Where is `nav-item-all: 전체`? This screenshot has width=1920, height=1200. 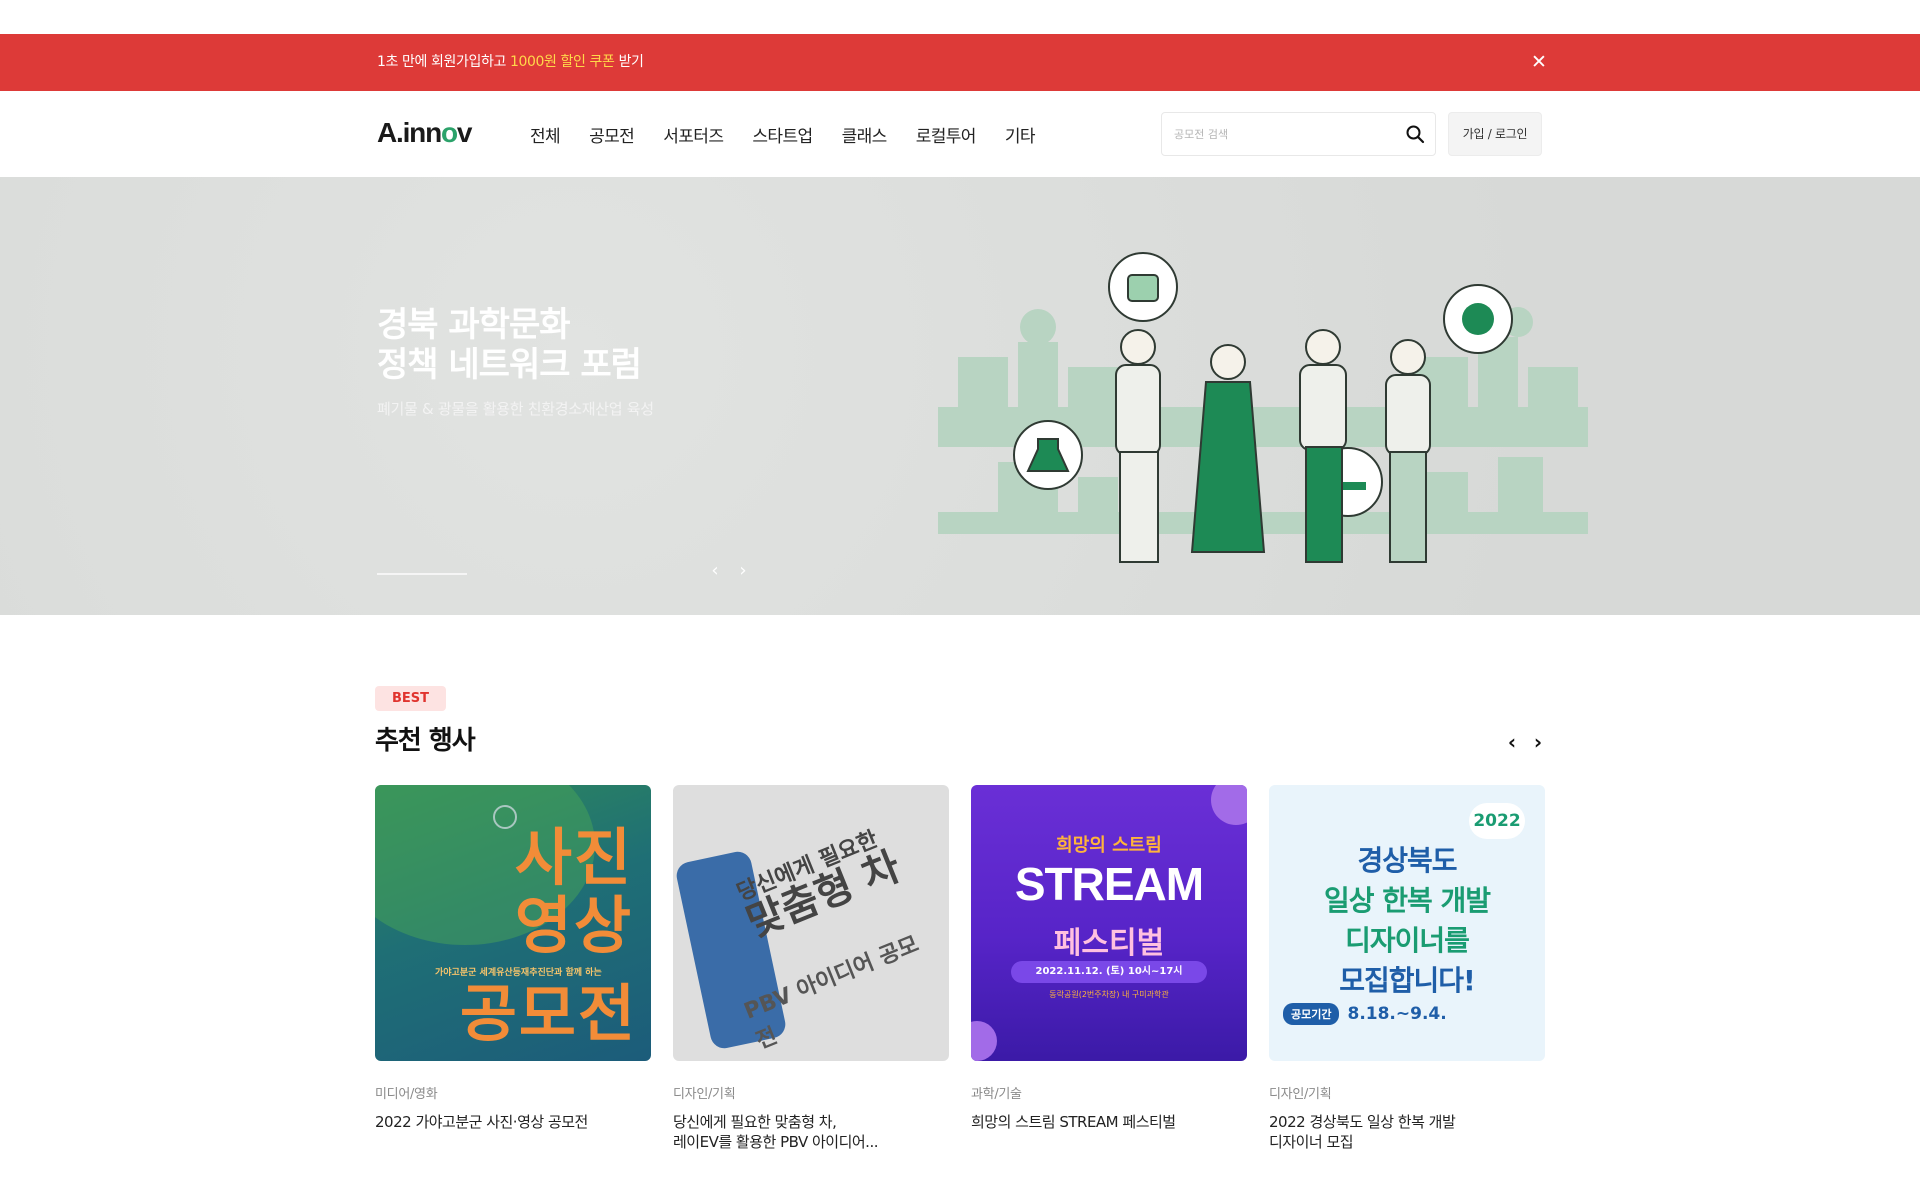 nav-item-all: 전체 is located at coordinates (545, 134).